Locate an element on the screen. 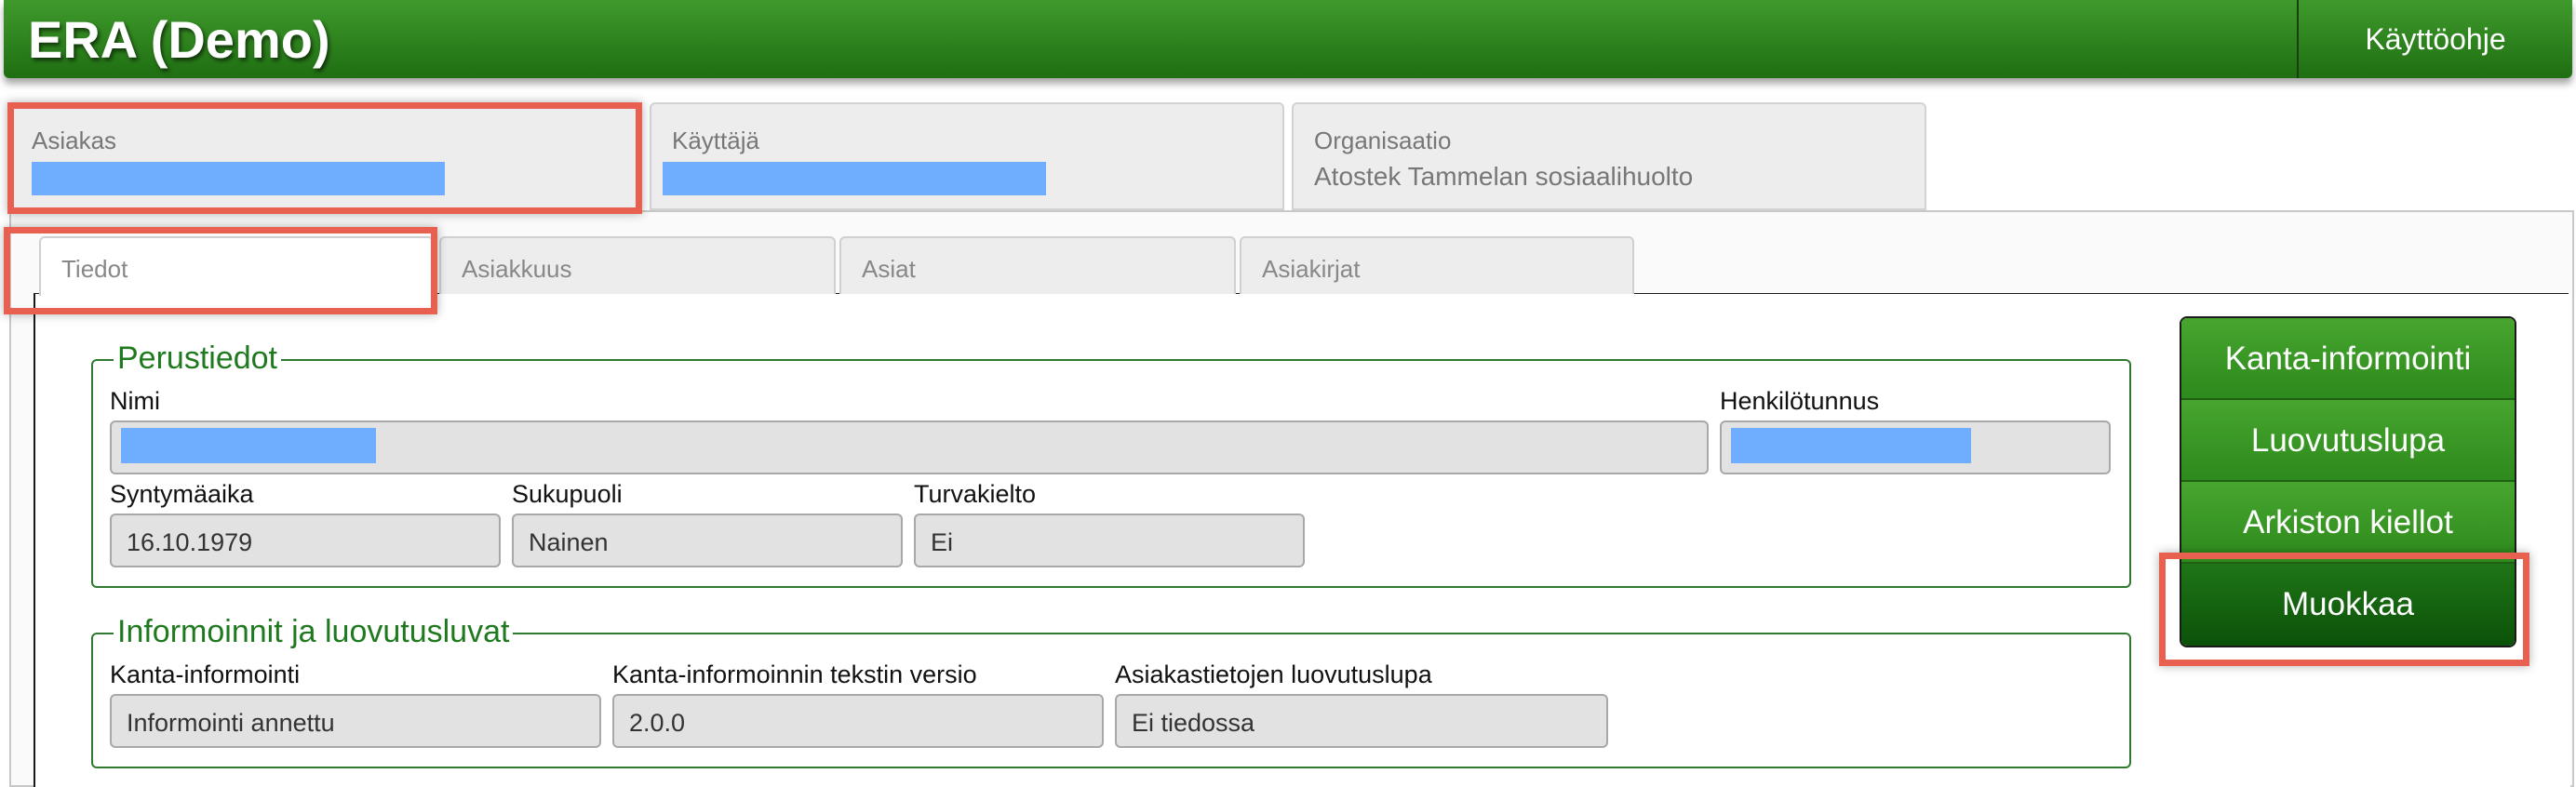 The width and height of the screenshot is (2576, 787). redacted-hetu is located at coordinates (1851, 445).